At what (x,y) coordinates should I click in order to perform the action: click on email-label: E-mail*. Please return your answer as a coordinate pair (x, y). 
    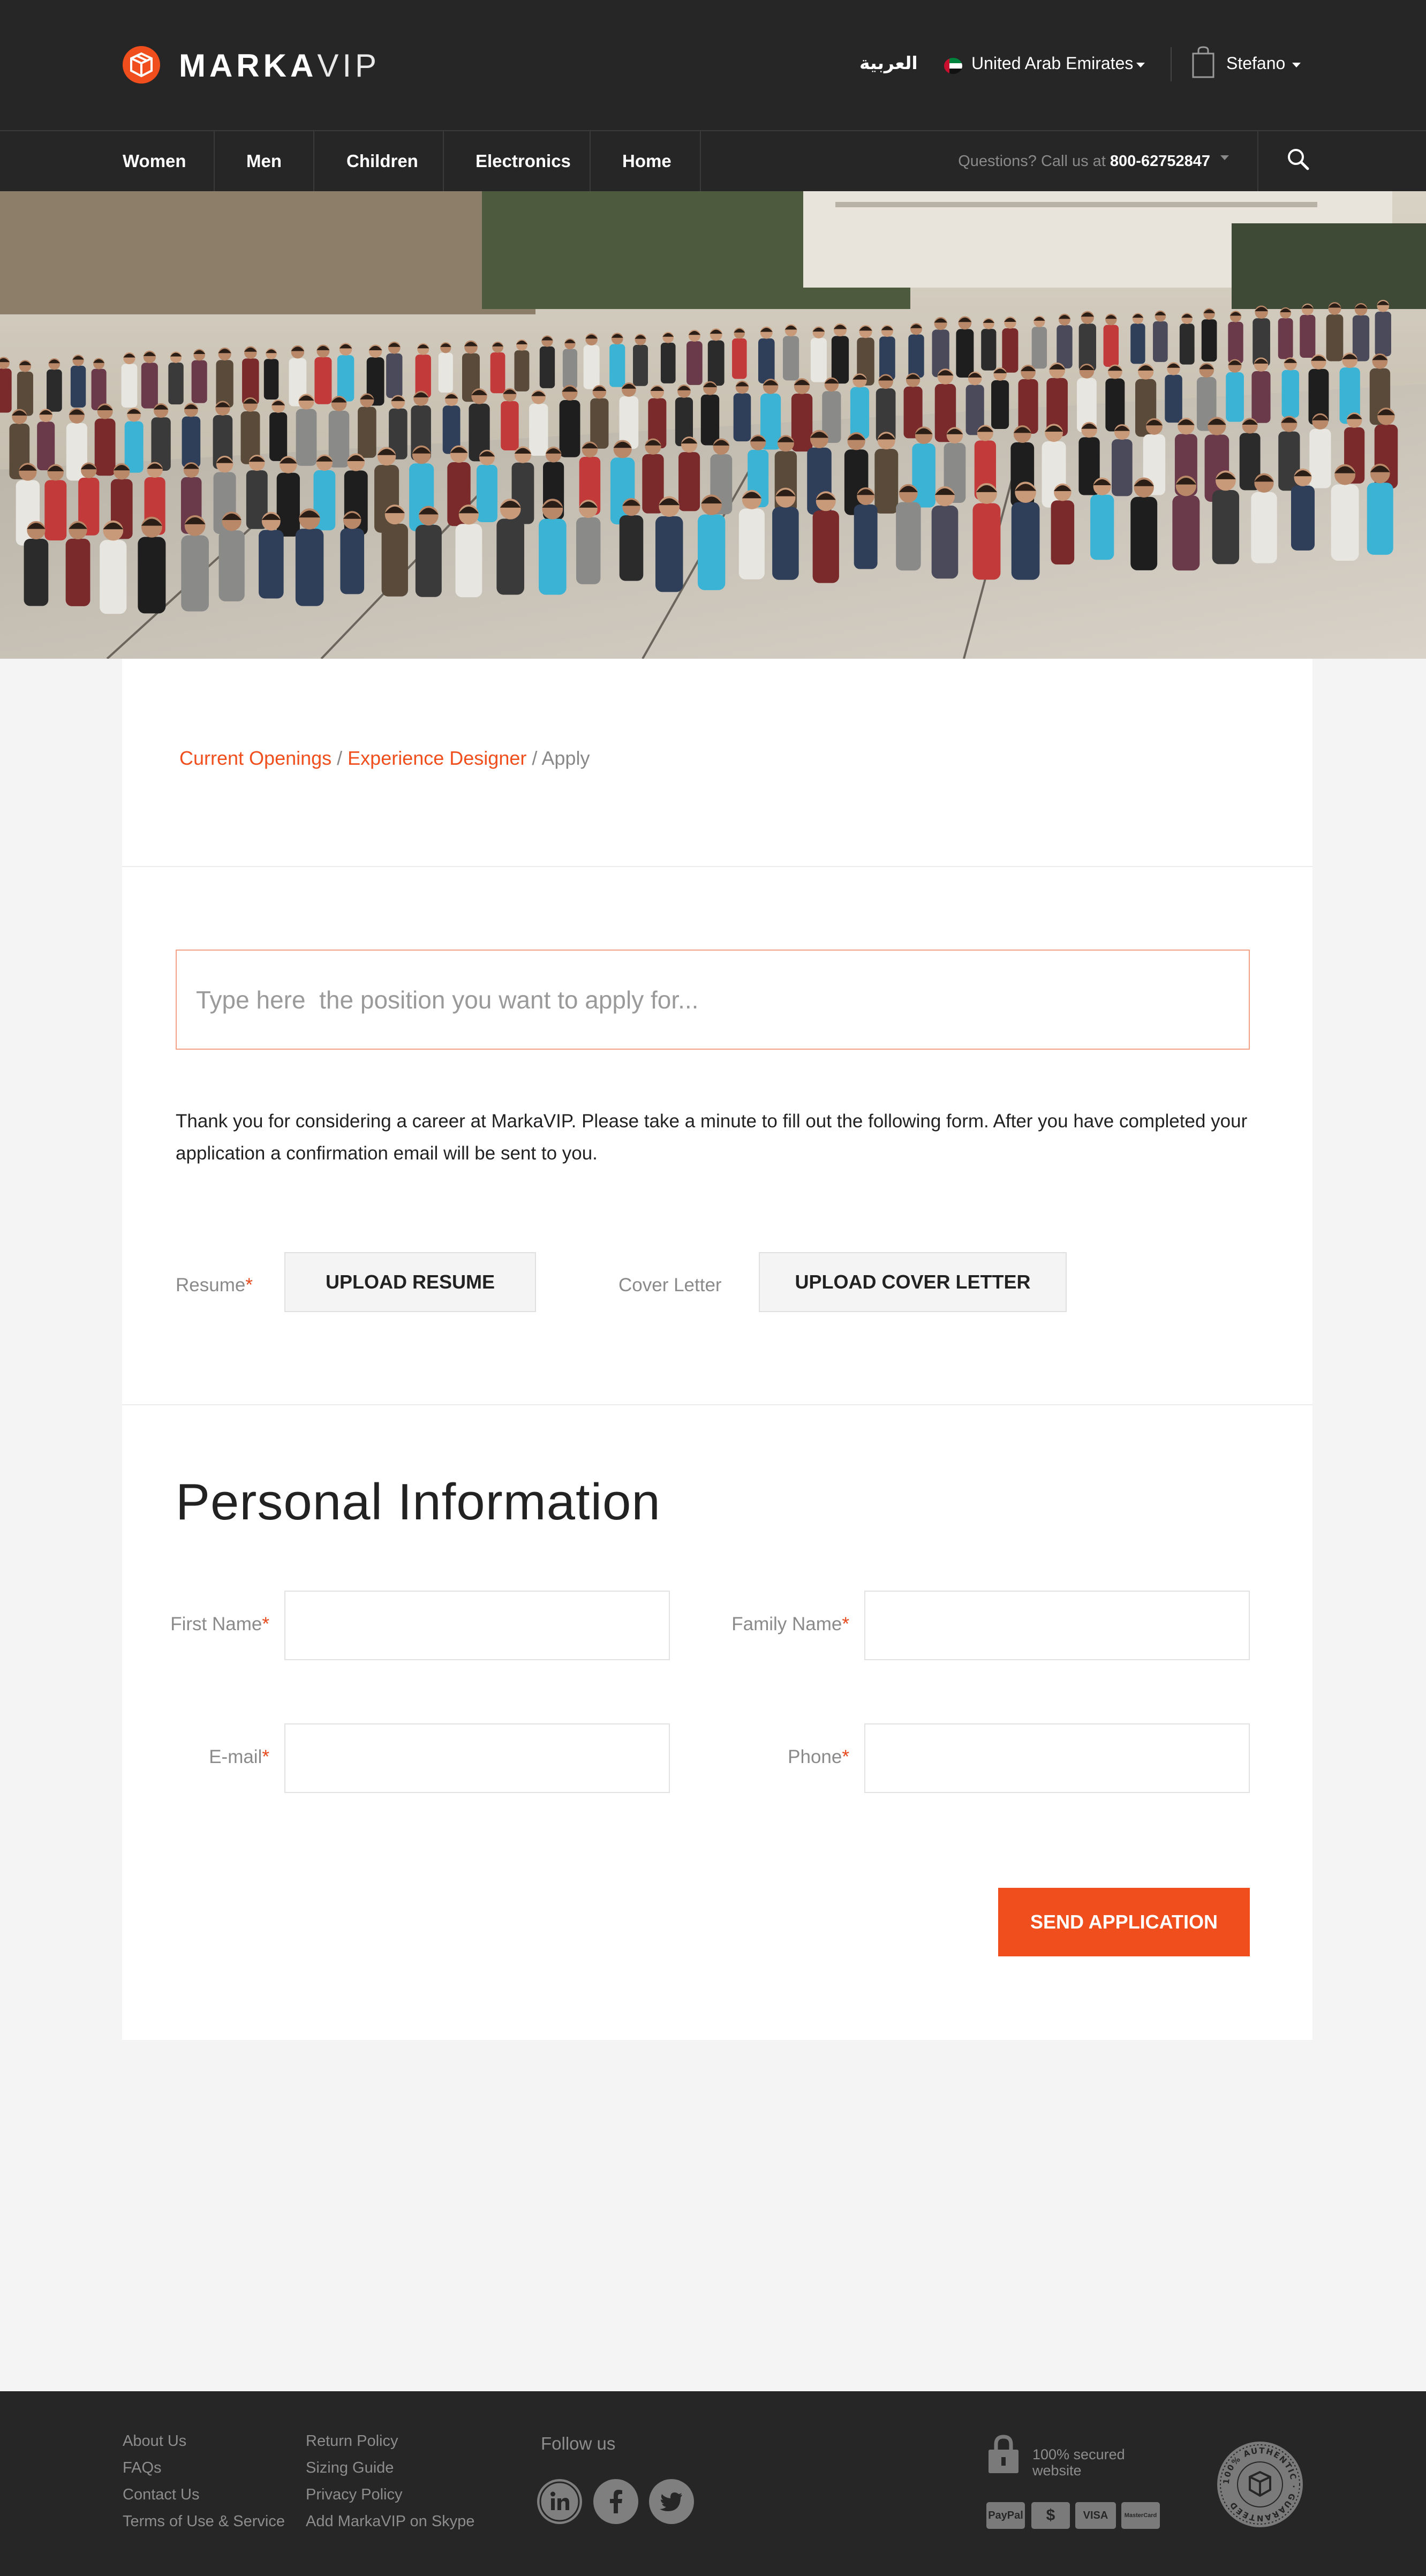
    Looking at the image, I should click on (239, 1757).